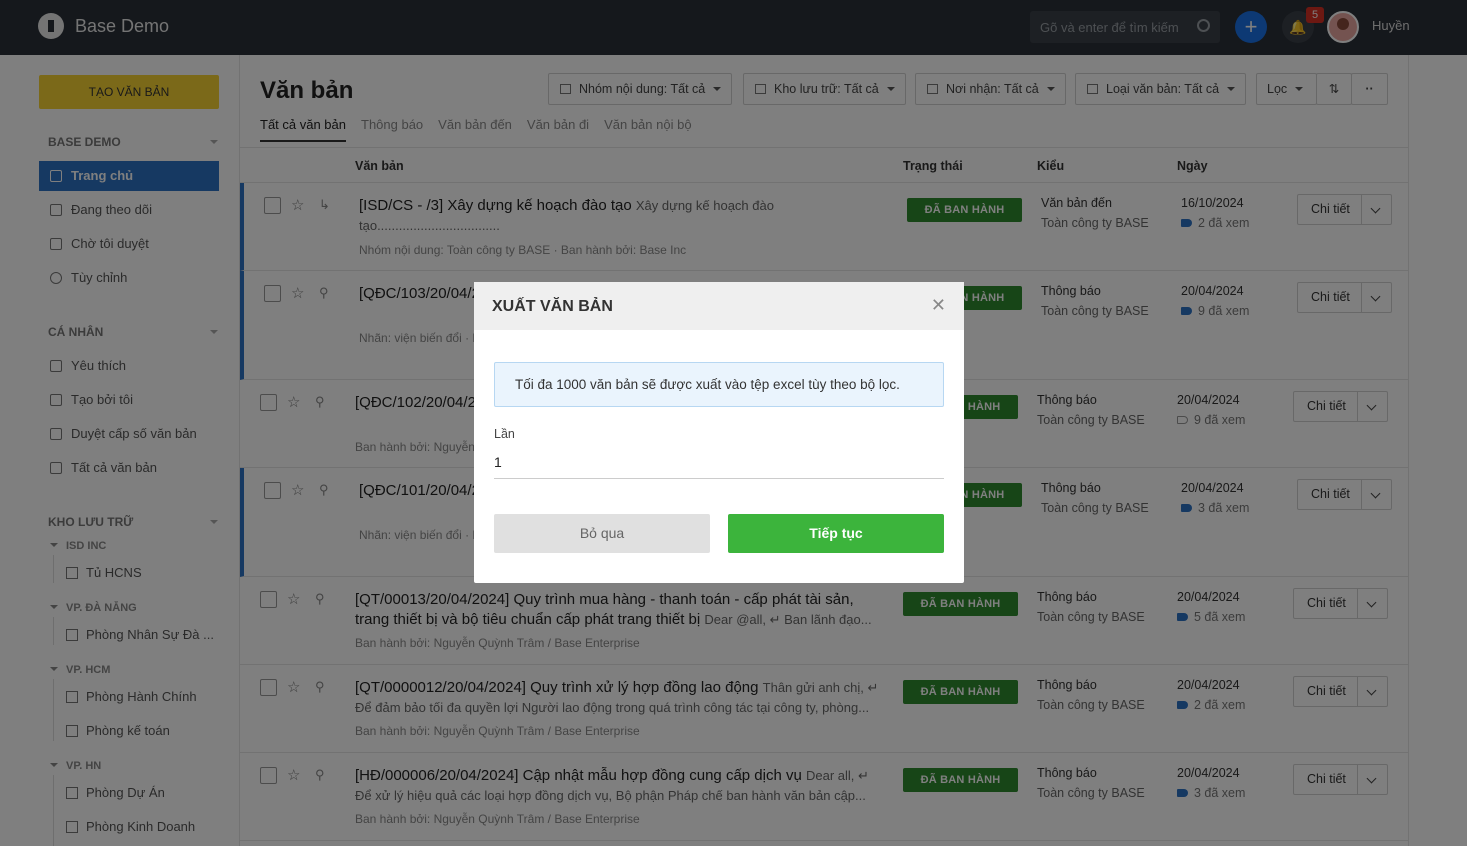  I want to click on cancel-button: Bỏ qua, so click(602, 533).